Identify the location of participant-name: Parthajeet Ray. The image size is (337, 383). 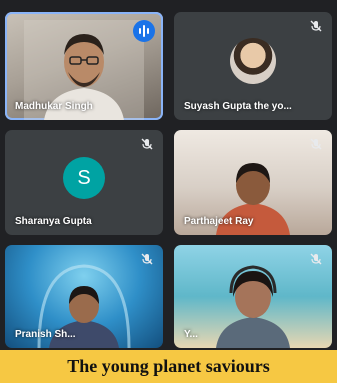
(219, 221).